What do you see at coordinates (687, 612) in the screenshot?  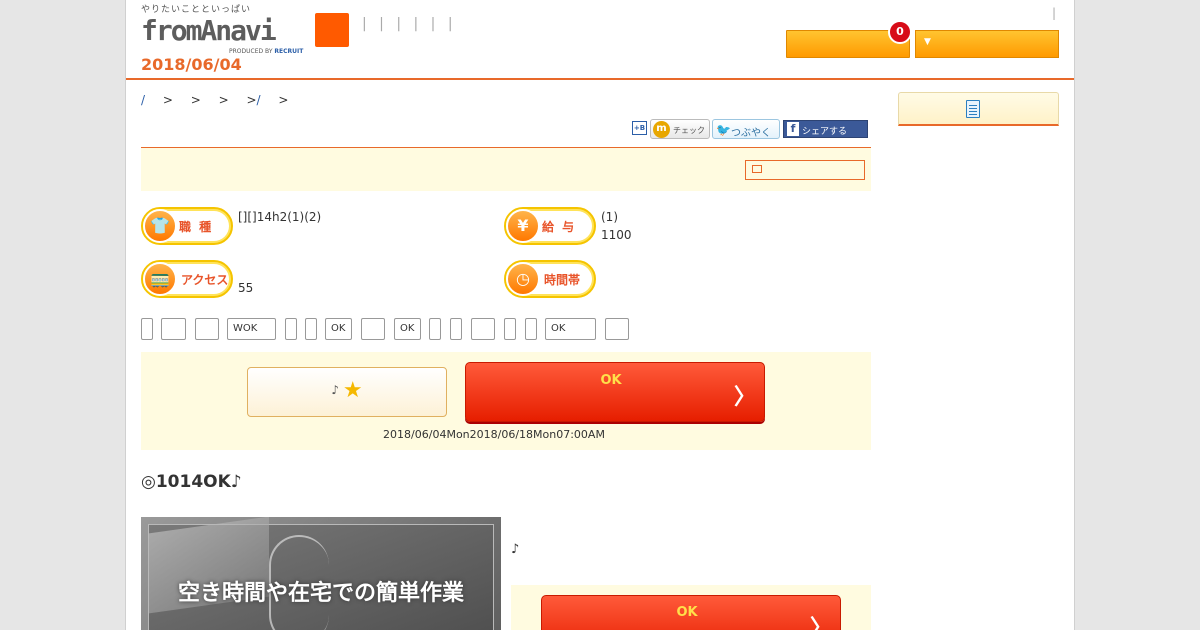 I see `apply-button-secondary-label: OK` at bounding box center [687, 612].